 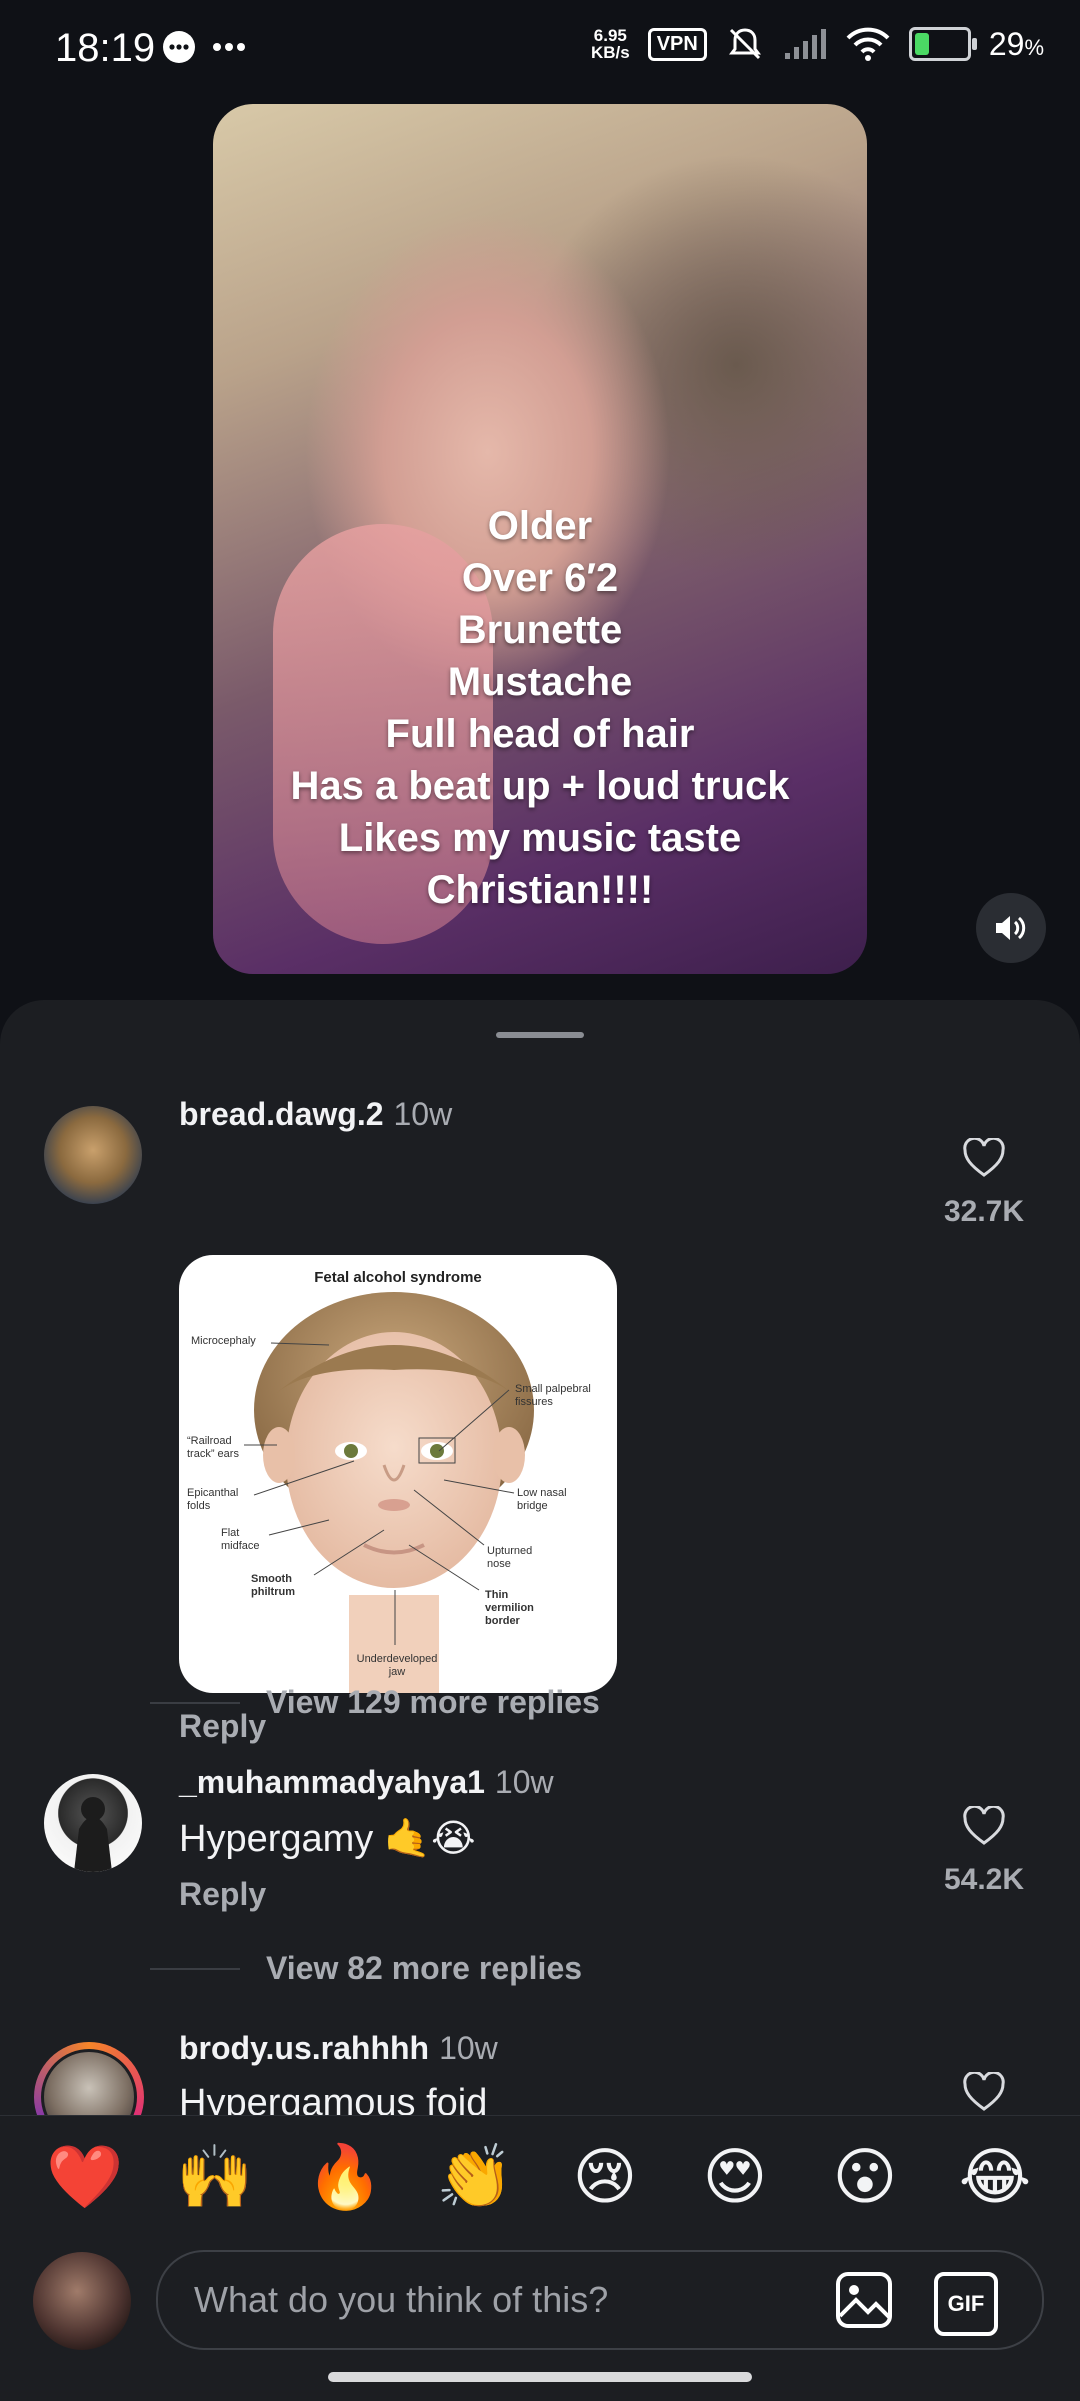 What do you see at coordinates (922, 44) in the screenshot?
I see `battery-level-fill` at bounding box center [922, 44].